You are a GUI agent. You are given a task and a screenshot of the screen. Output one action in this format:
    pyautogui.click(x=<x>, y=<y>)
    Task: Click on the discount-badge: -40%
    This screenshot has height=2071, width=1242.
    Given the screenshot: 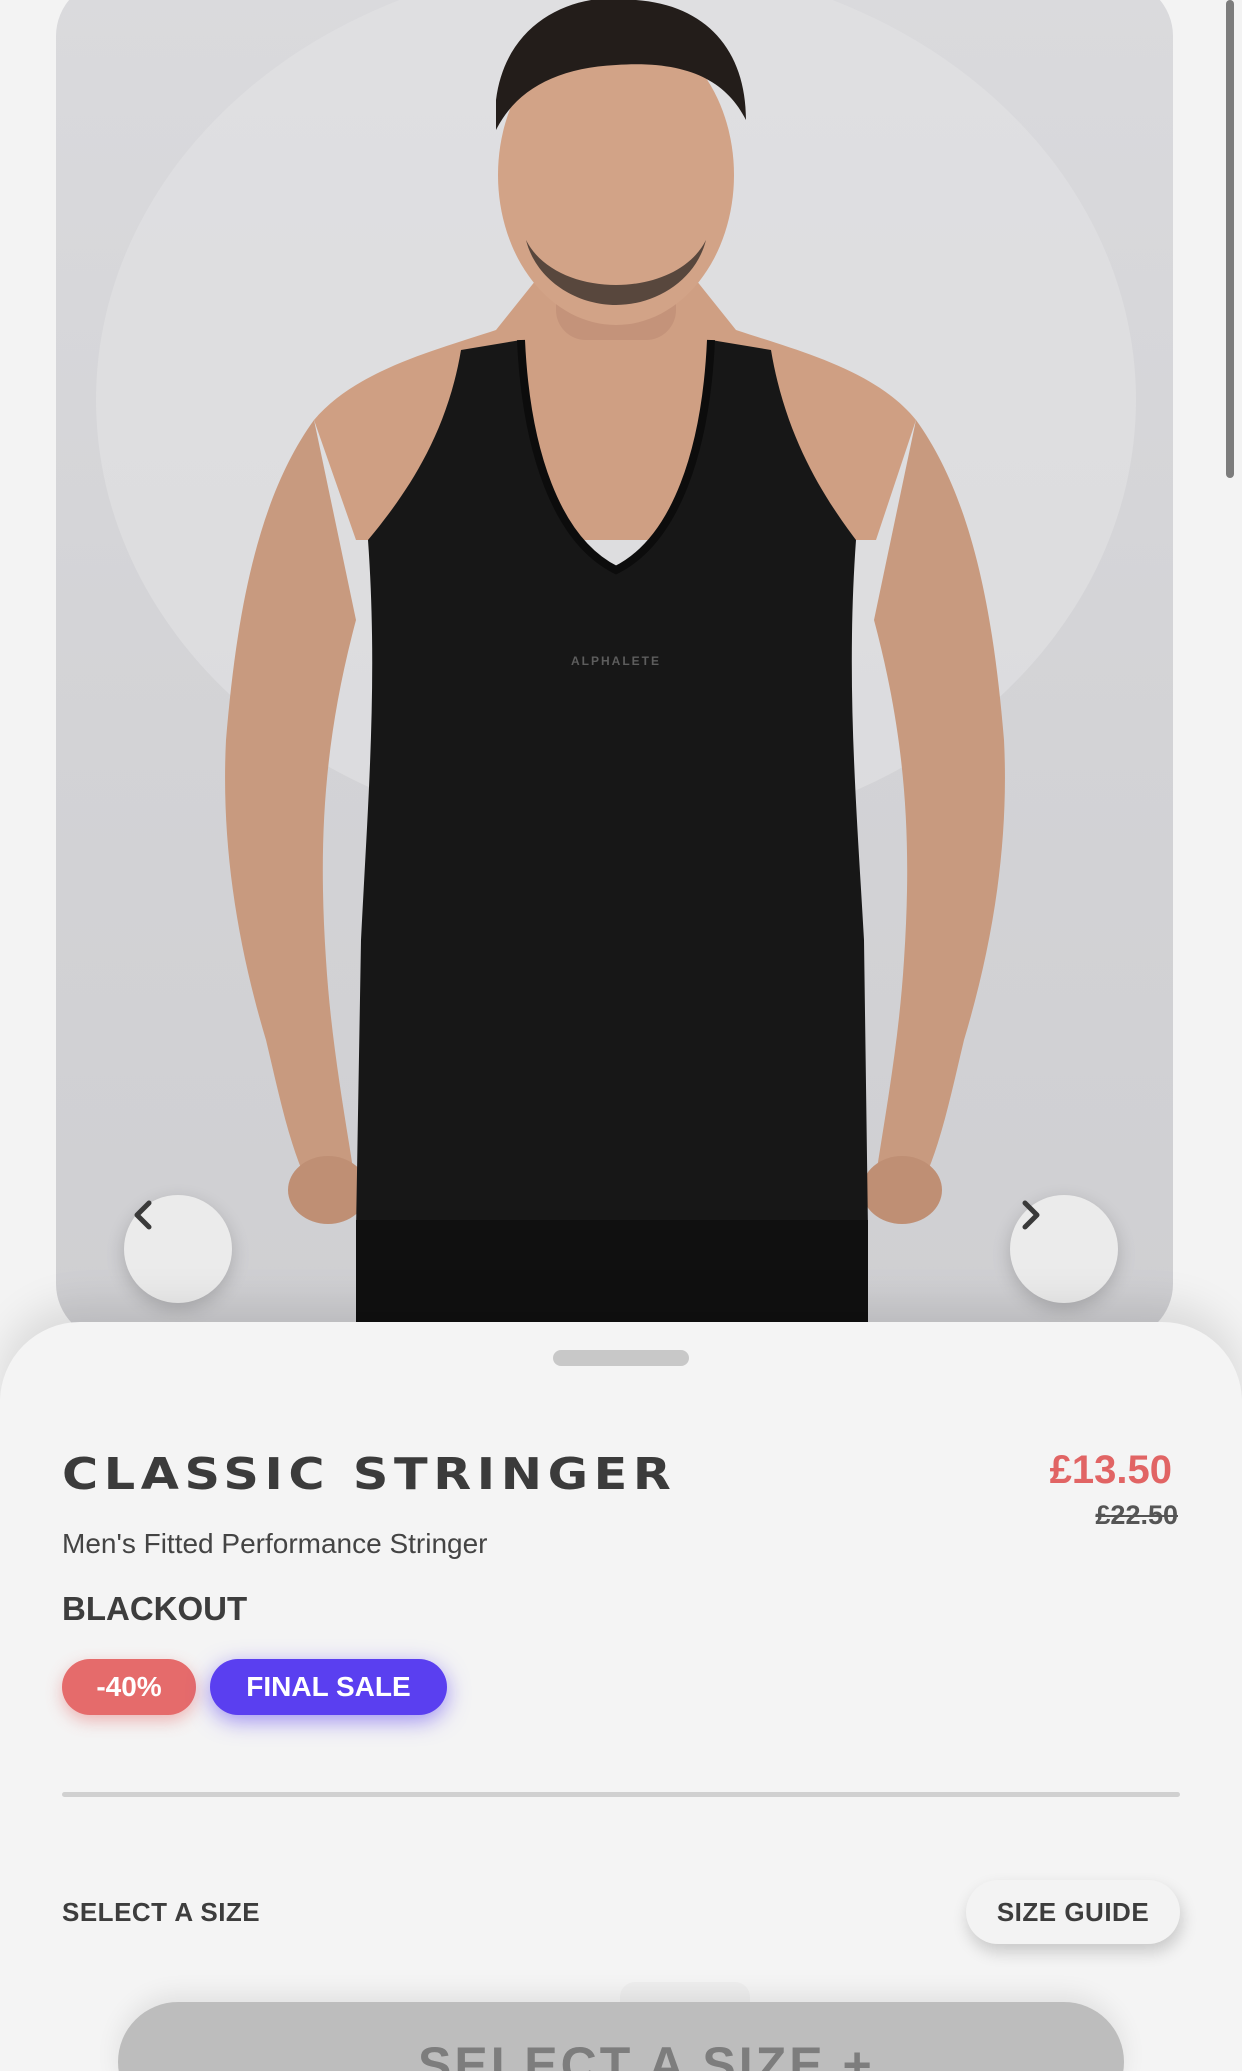 What is the action you would take?
    pyautogui.click(x=129, y=1687)
    